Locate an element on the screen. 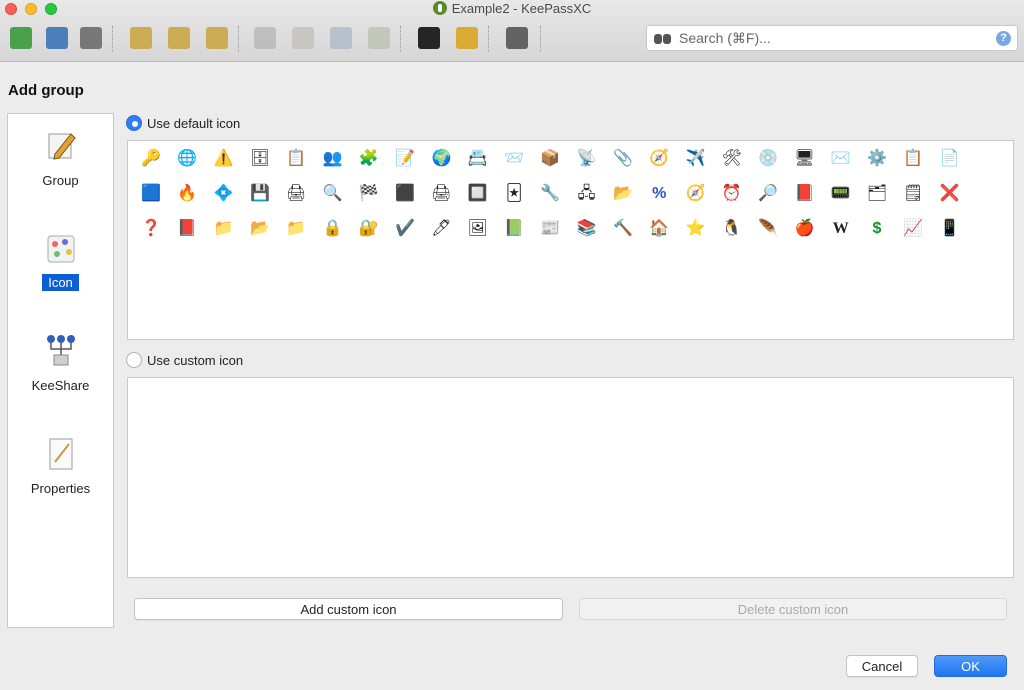 This screenshot has height=690, width=1024. ok-button: OK is located at coordinates (970, 666).